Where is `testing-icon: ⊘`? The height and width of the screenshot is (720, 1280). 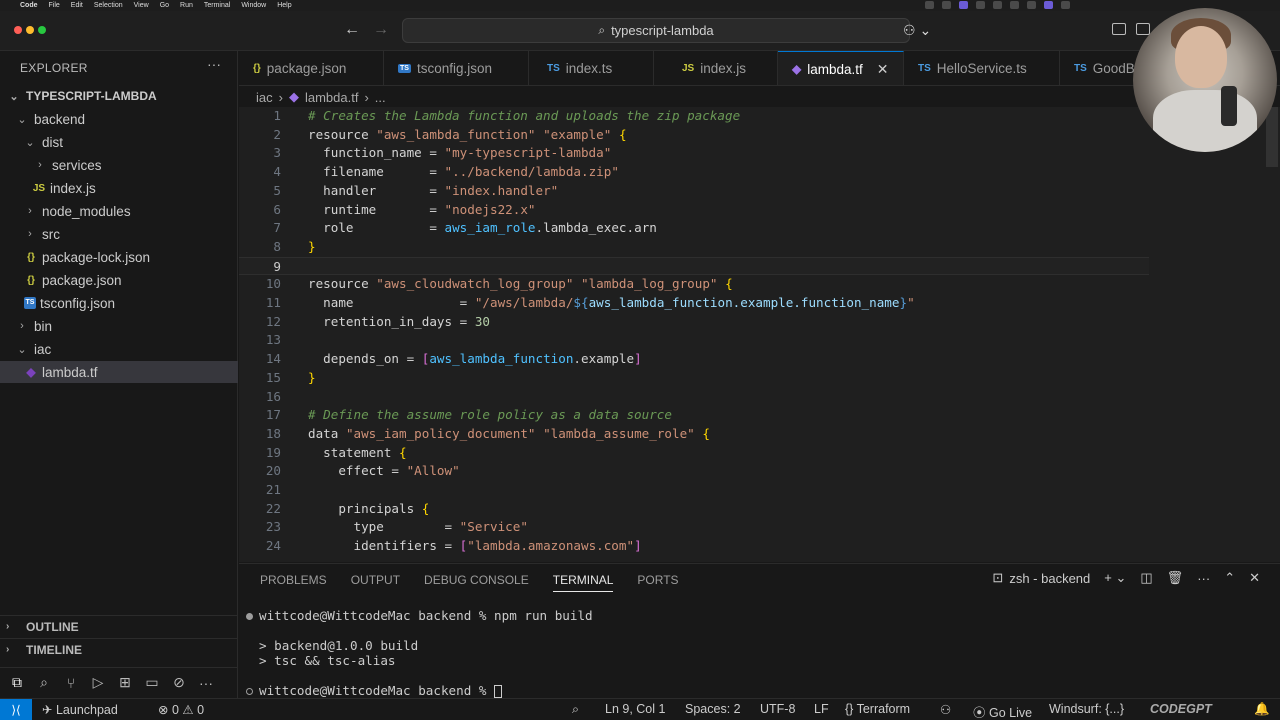
testing-icon: ⊘ is located at coordinates (179, 682).